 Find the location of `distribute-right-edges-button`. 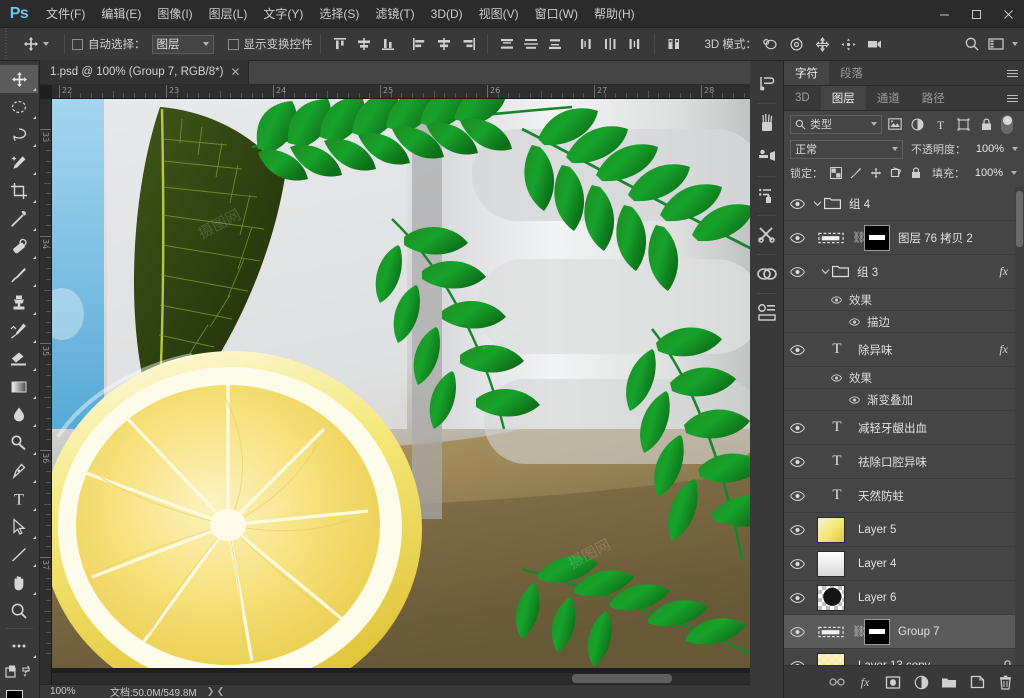

distribute-right-edges-button is located at coordinates (635, 44).